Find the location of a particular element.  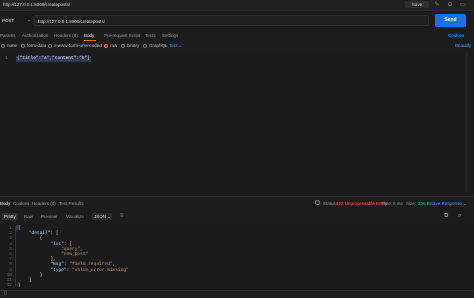

status-label: Status: is located at coordinates (330, 203).